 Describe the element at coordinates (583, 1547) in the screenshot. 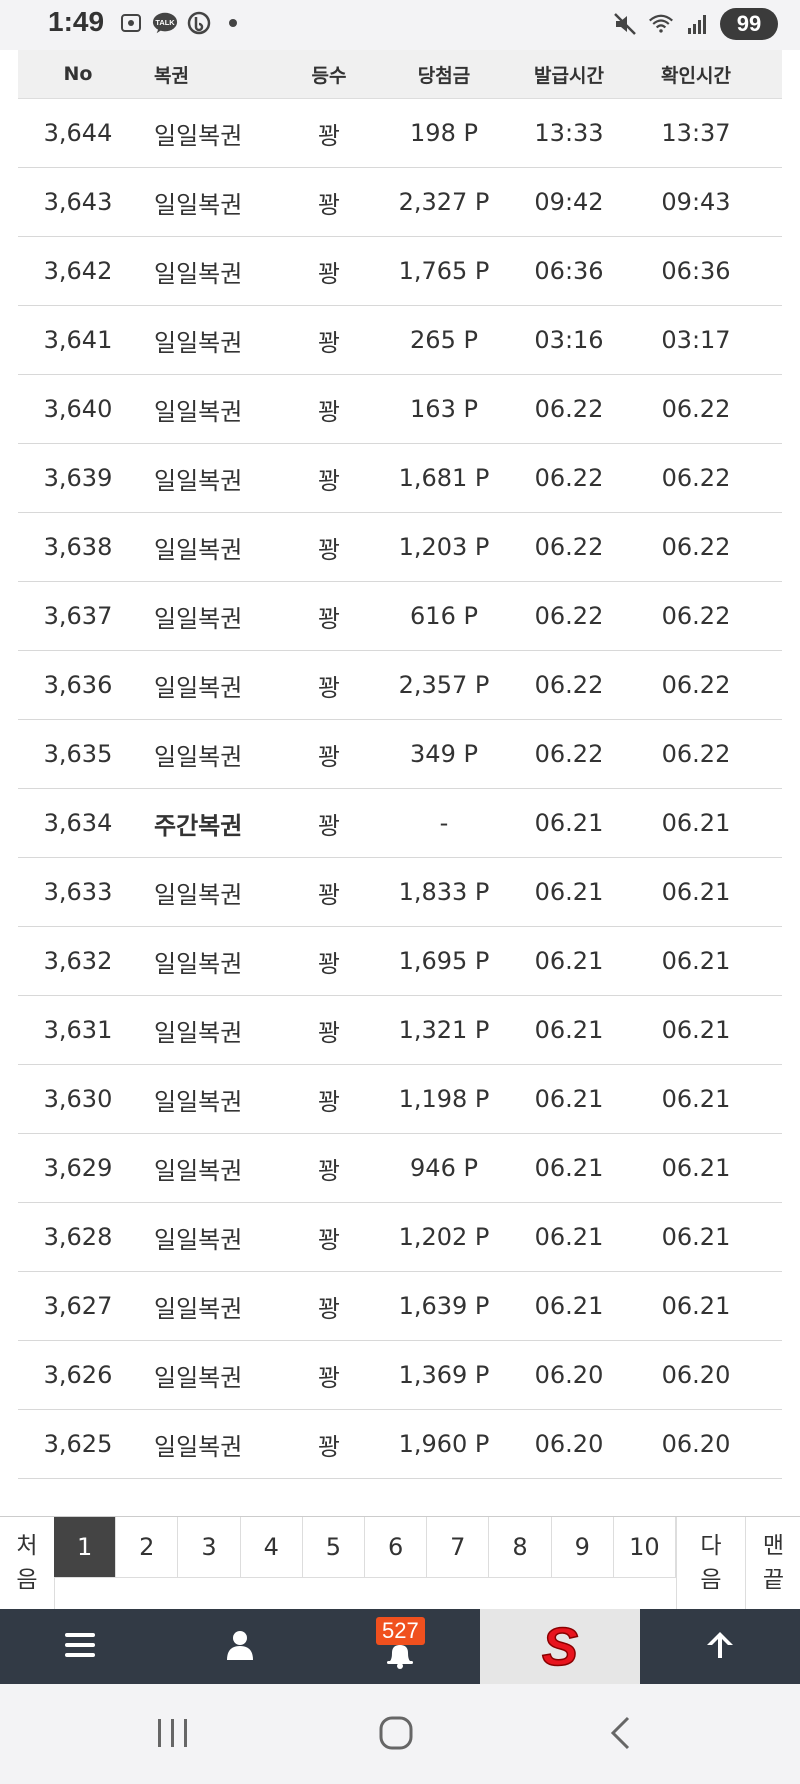

I see `page-9-button: 9` at that location.